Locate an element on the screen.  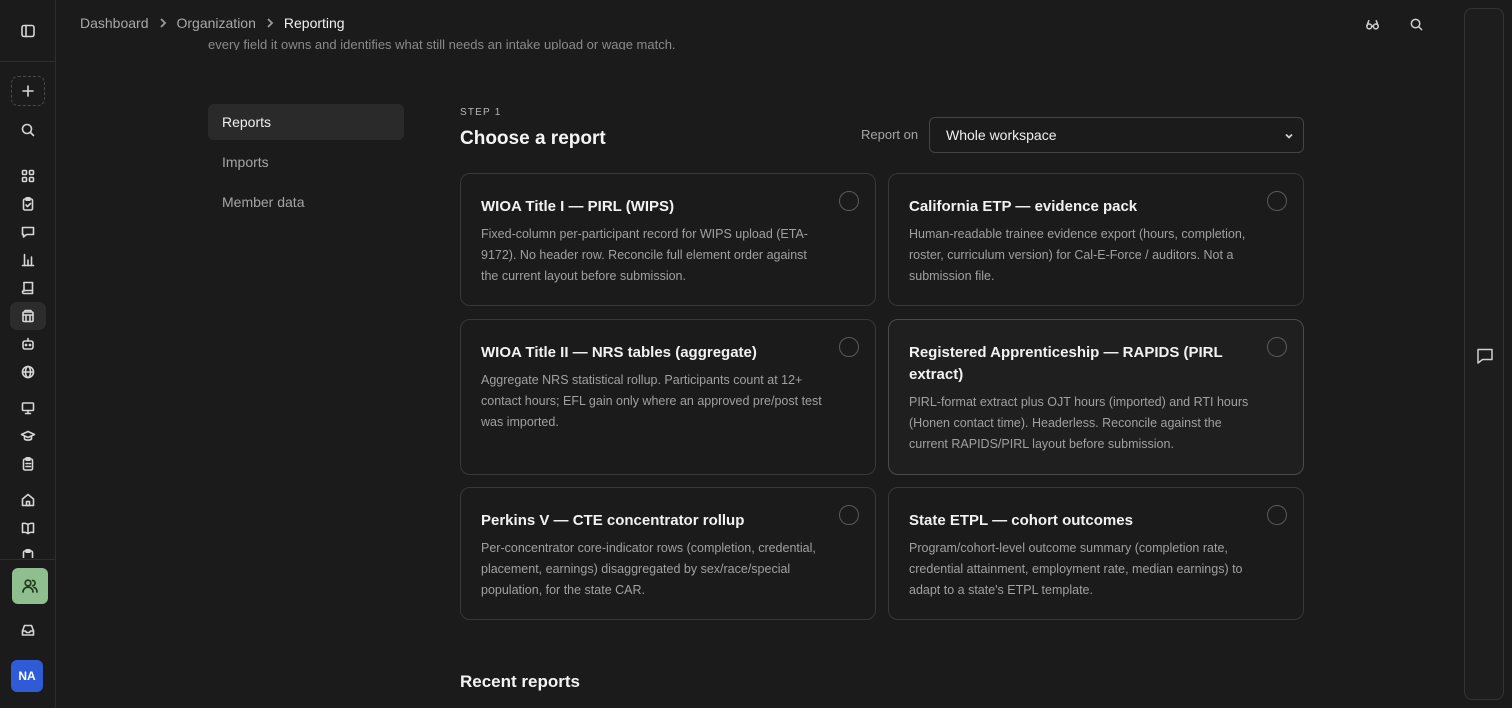
message-icon is located at coordinates (28, 232).